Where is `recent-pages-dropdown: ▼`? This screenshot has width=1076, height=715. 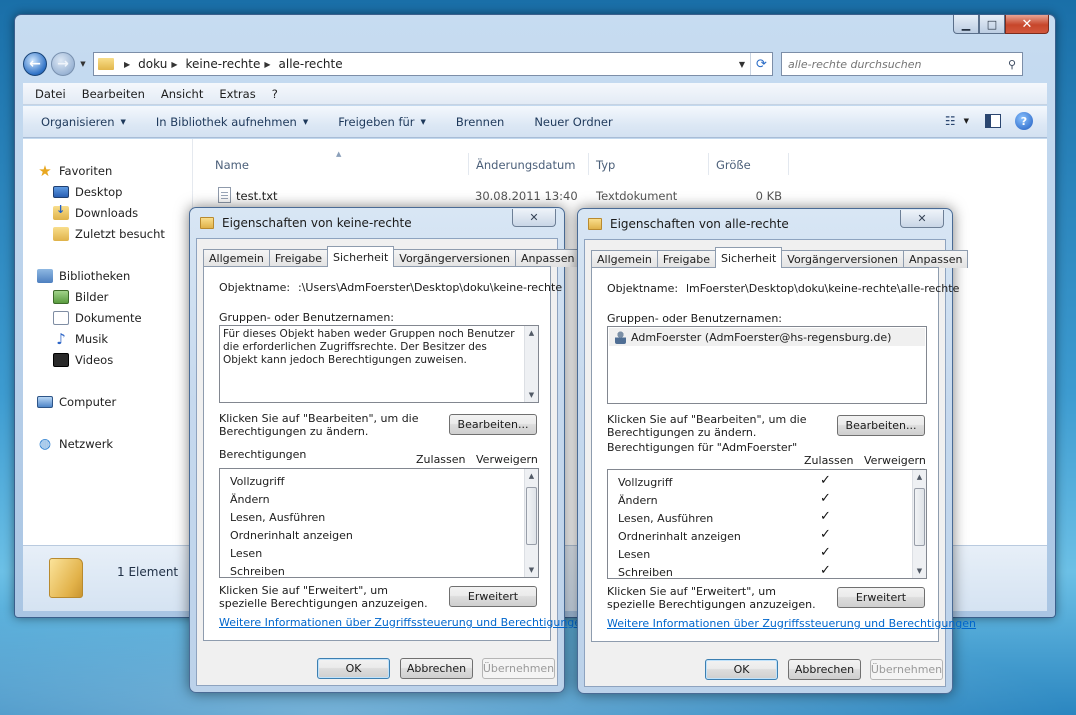 recent-pages-dropdown: ▼ is located at coordinates (83, 64).